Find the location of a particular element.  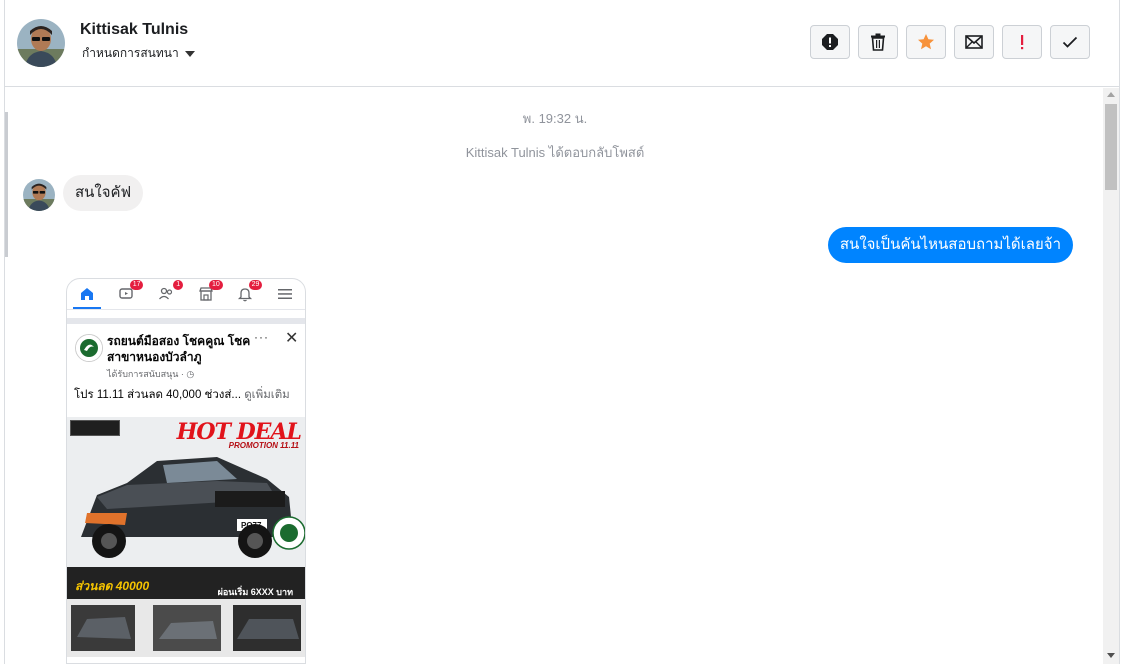

header-actions is located at coordinates (950, 42).